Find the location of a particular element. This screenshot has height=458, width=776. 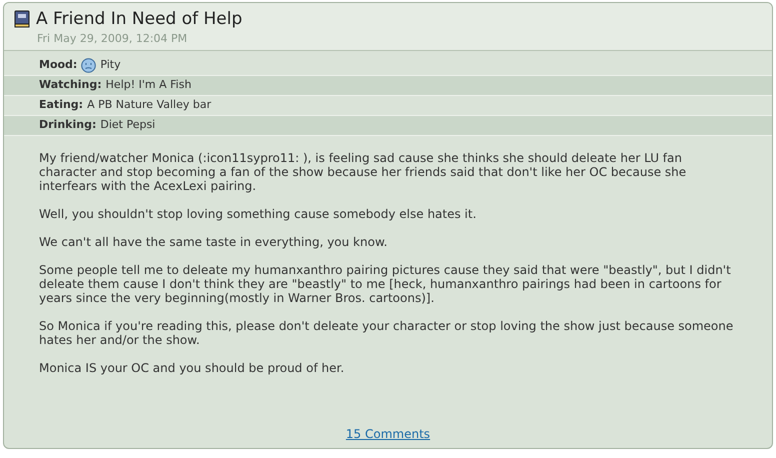

entry-paragraph: Well, you shouldn't stop loving something cause somebody else hates it. is located at coordinates (258, 214).